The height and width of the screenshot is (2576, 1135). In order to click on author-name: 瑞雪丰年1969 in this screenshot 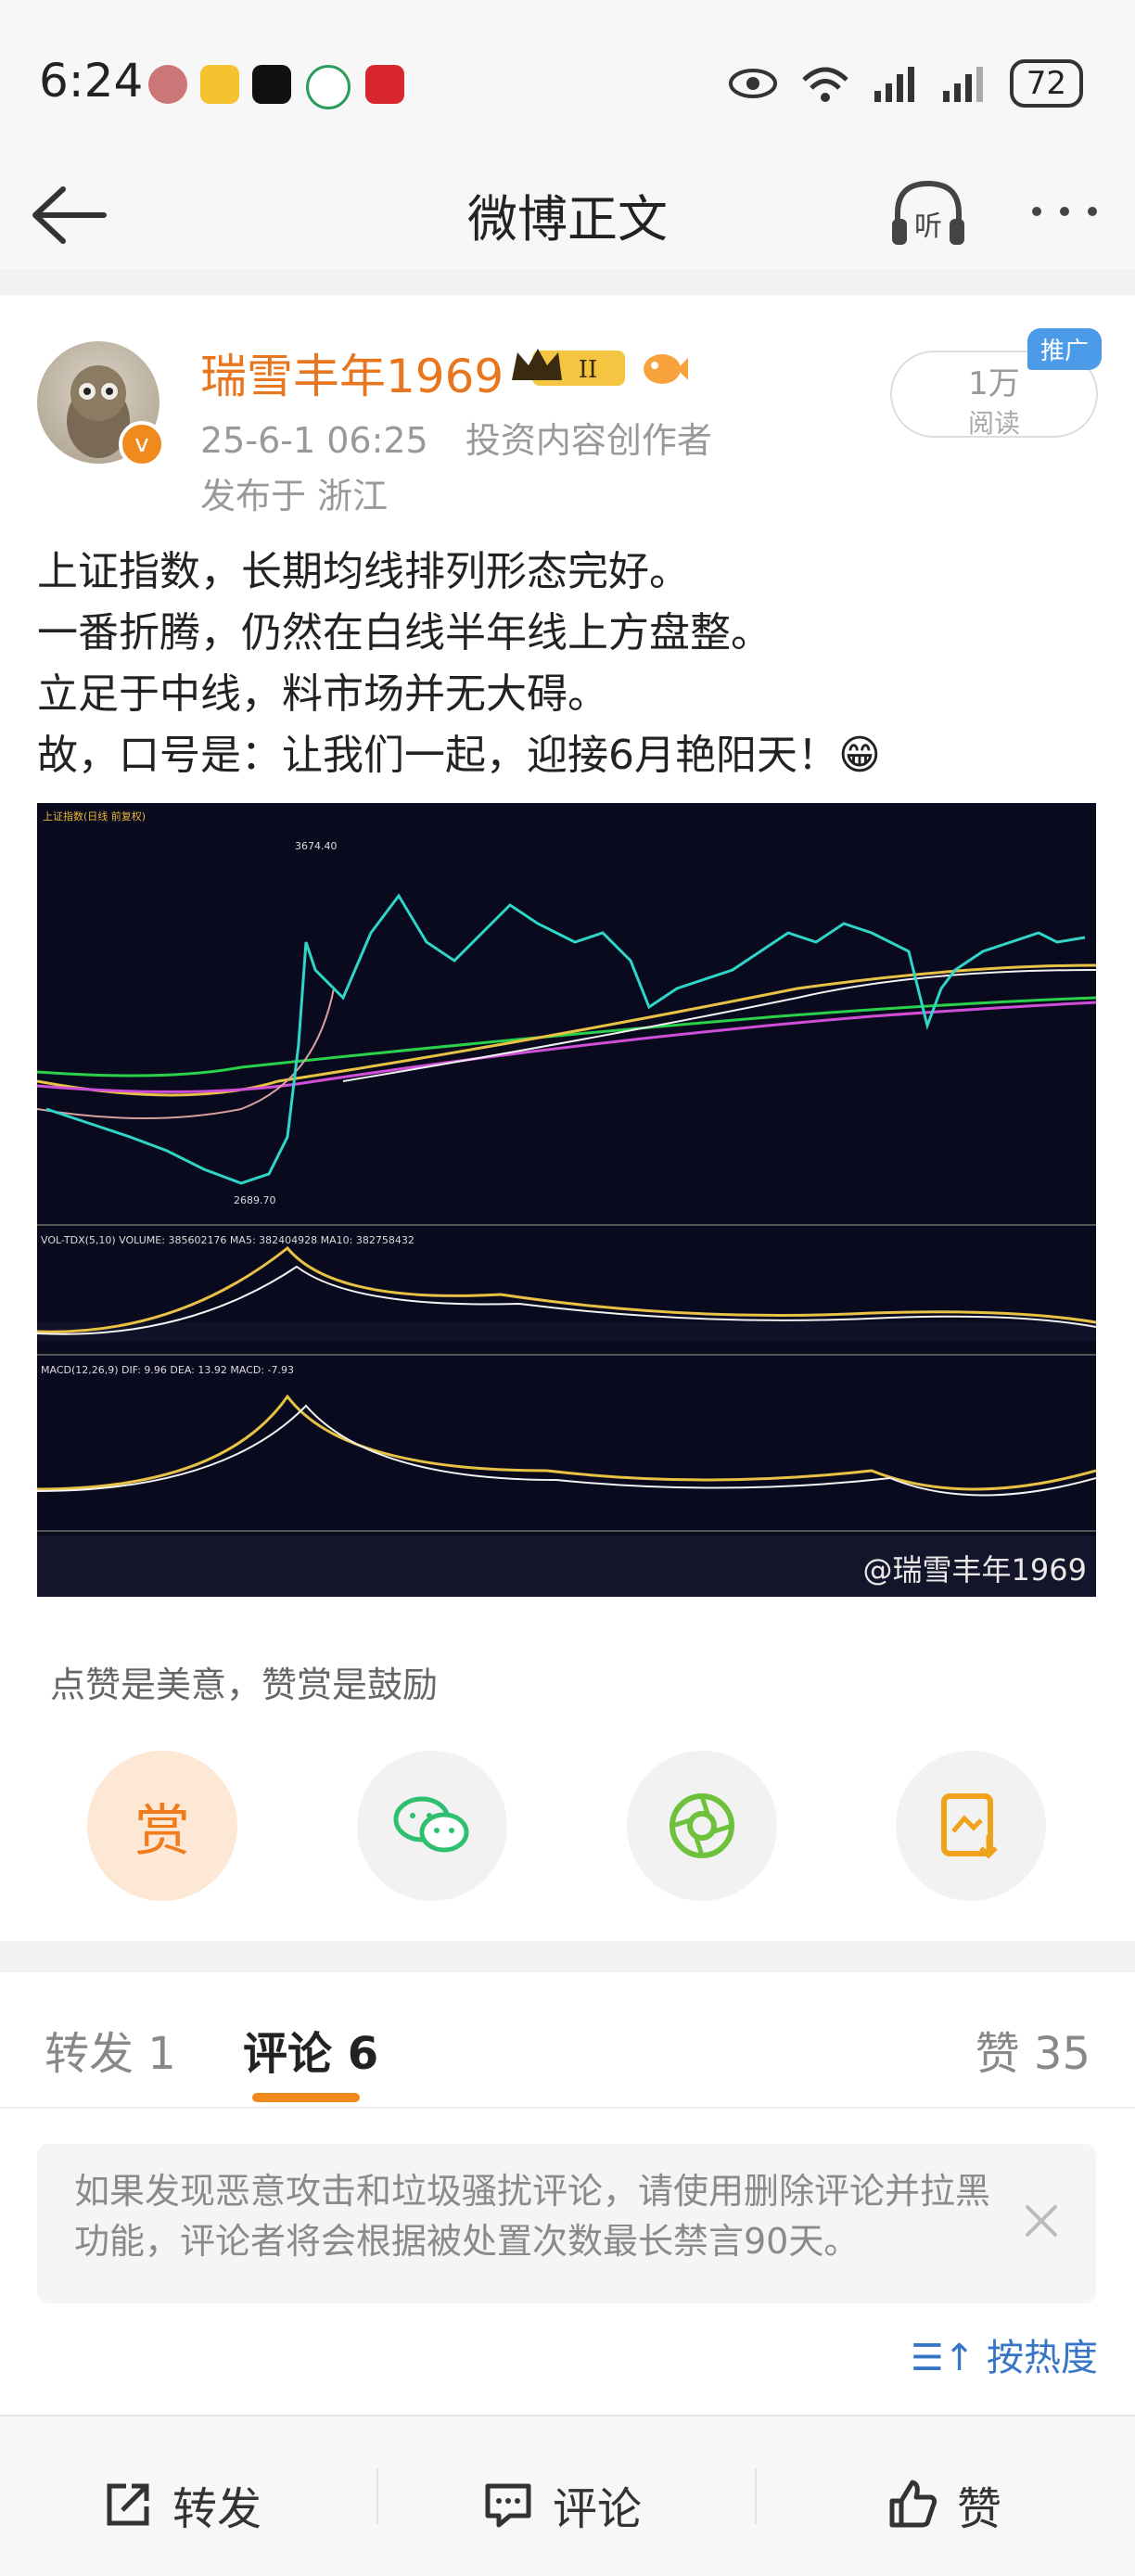, I will do `click(352, 373)`.